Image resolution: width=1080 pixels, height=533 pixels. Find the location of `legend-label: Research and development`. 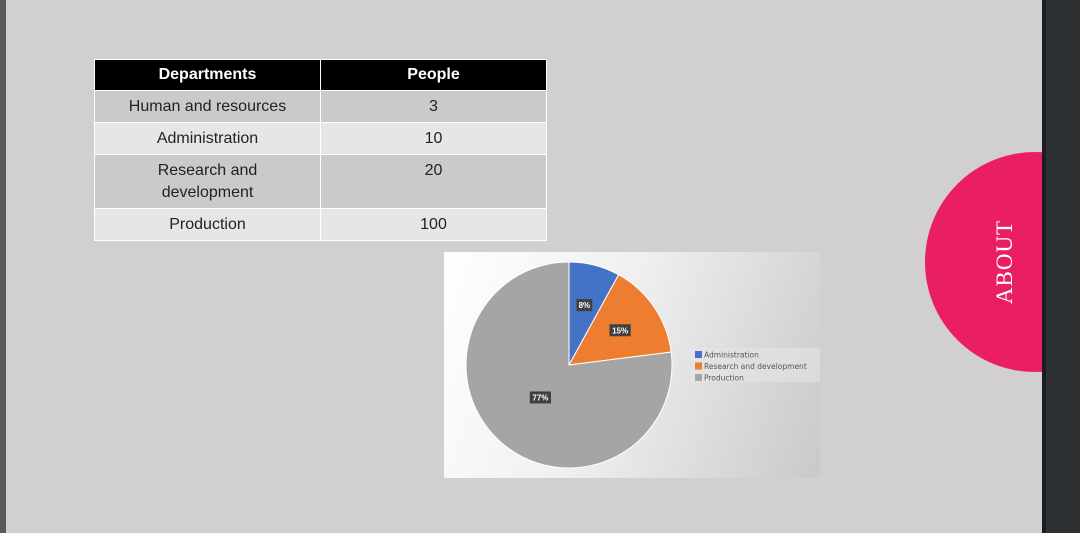

legend-label: Research and development is located at coordinates (755, 366).